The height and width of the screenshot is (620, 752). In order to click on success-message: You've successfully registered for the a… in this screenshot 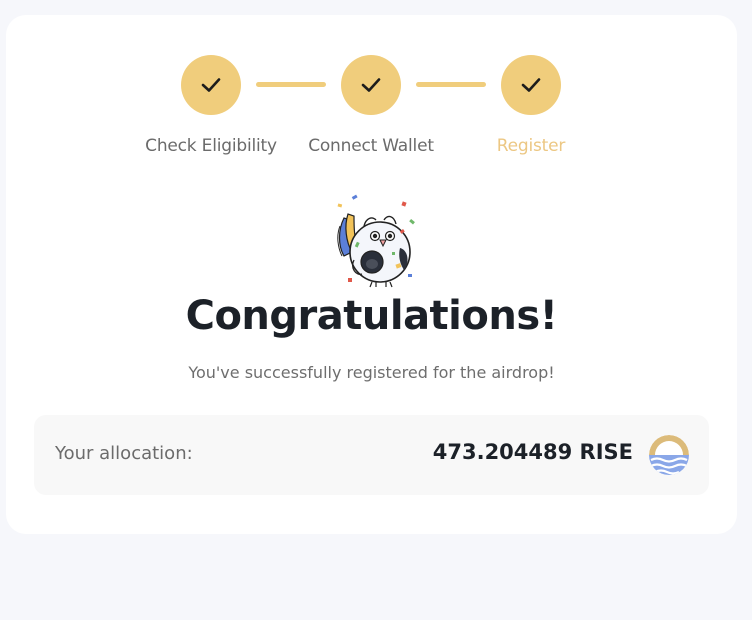, I will do `click(371, 372)`.